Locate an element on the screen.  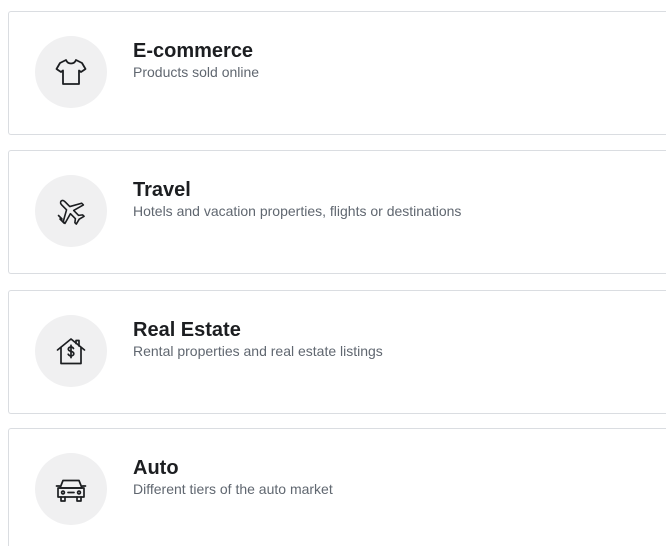
airplane-icon is located at coordinates (71, 212).